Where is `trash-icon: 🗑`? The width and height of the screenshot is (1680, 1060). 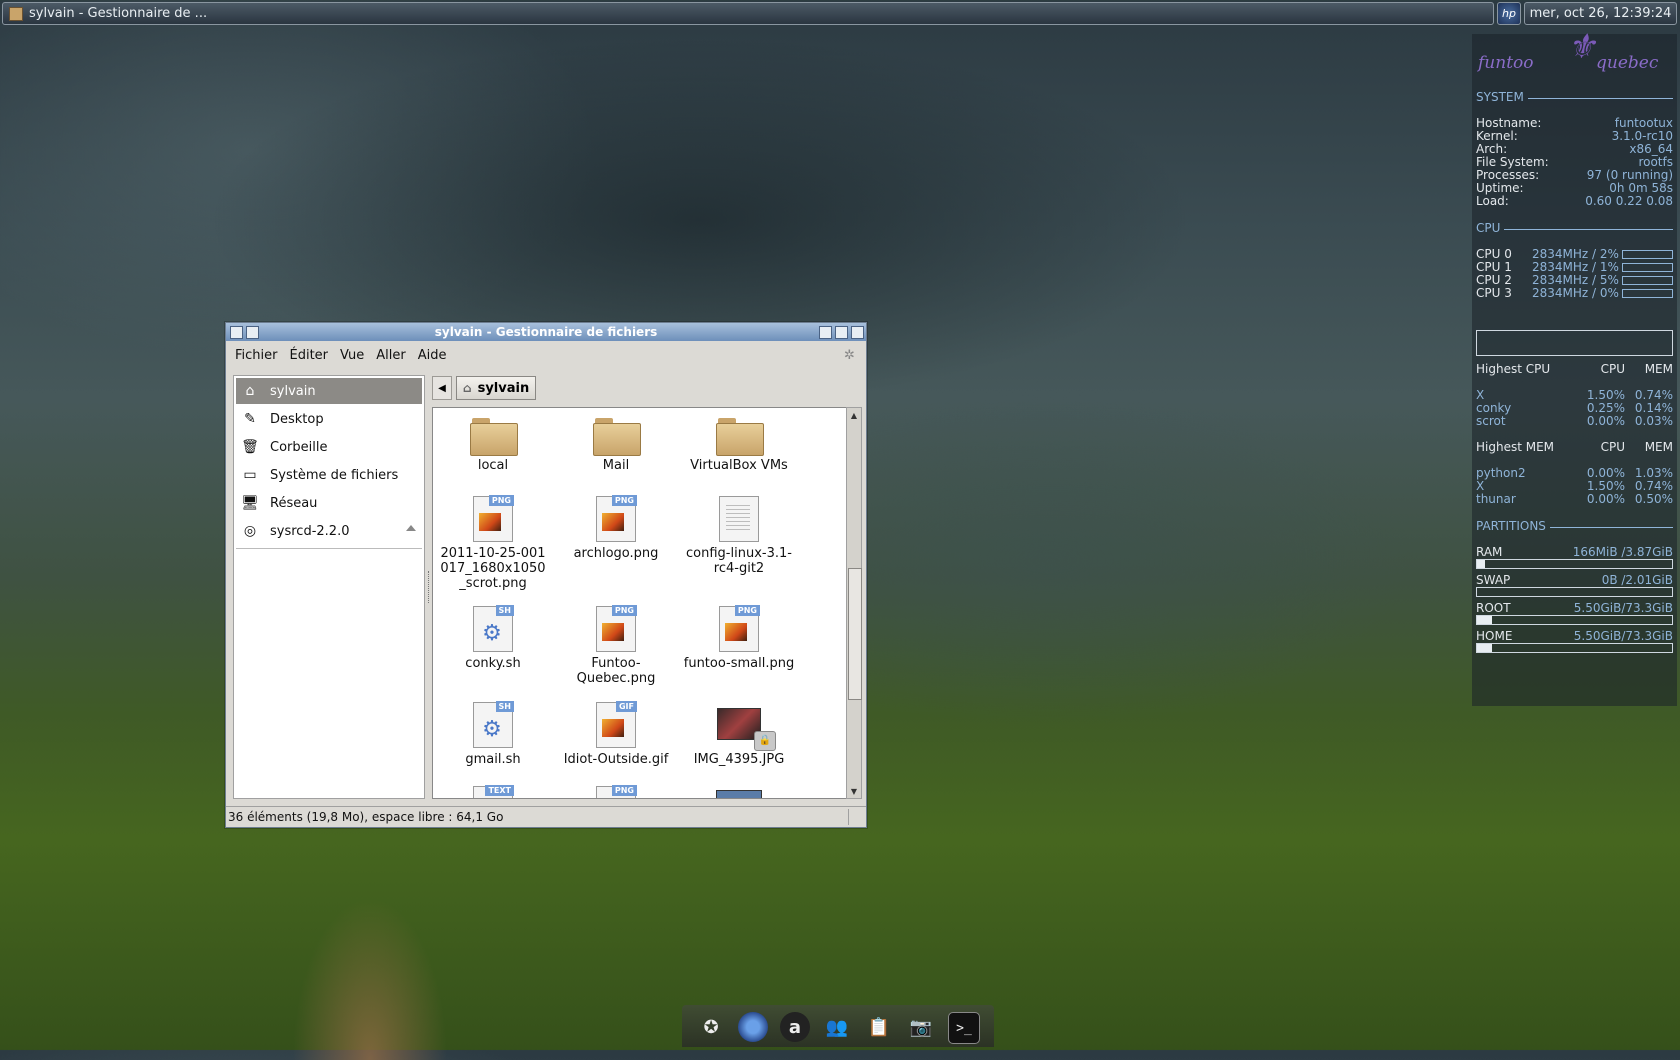
trash-icon: 🗑 is located at coordinates (250, 447).